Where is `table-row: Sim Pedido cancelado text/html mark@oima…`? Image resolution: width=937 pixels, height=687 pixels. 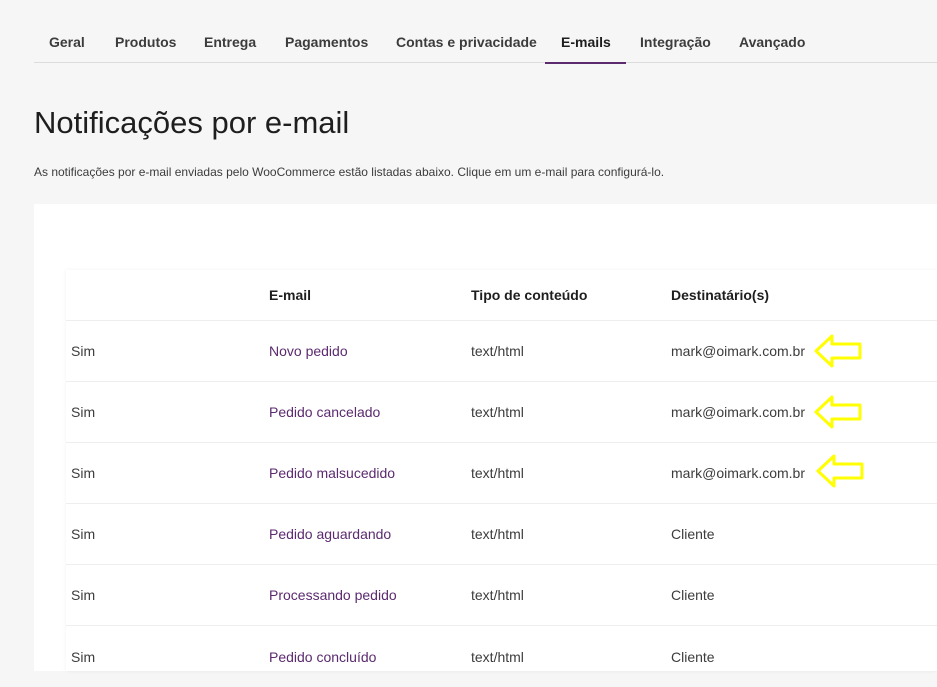
table-row: Sim Pedido cancelado text/html mark@oima… is located at coordinates (501, 412).